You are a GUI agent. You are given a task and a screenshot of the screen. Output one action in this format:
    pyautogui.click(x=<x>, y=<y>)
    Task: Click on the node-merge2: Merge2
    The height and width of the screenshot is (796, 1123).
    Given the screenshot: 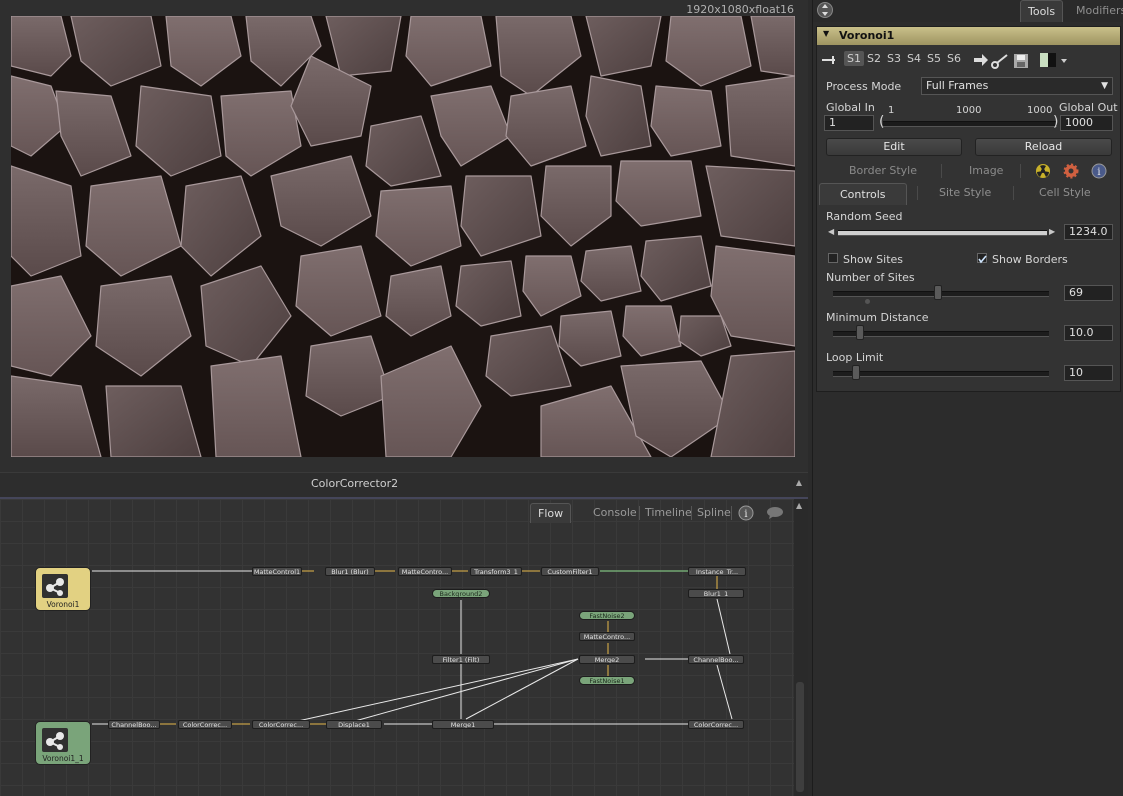 What is the action you would take?
    pyautogui.click(x=607, y=659)
    